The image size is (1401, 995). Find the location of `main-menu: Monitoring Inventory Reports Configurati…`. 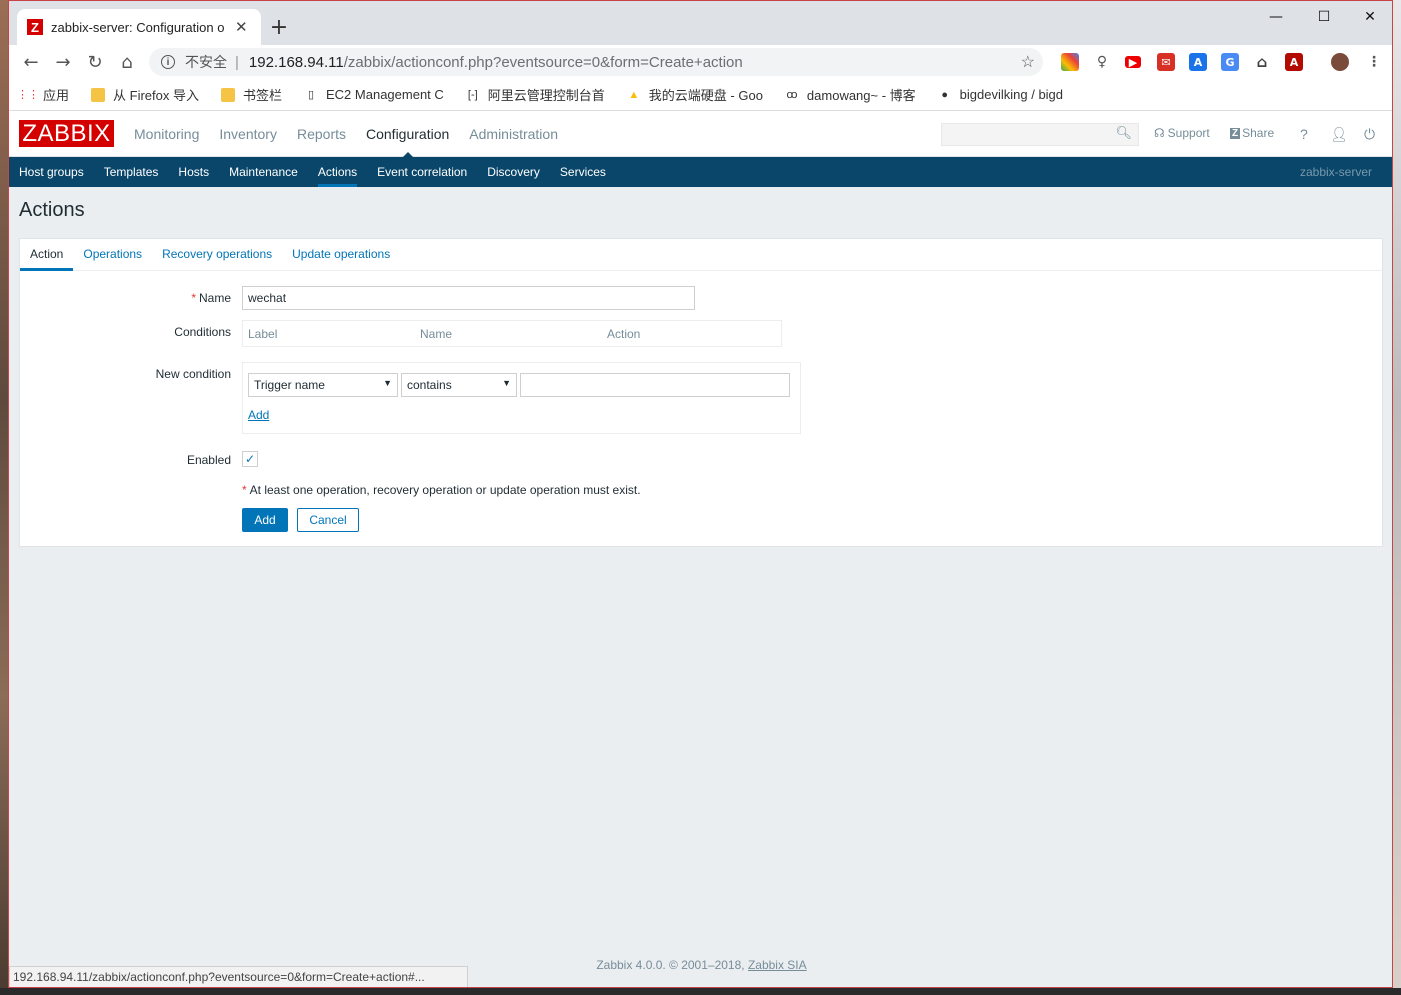

main-menu: Monitoring Inventory Reports Configurati… is located at coordinates (346, 134).